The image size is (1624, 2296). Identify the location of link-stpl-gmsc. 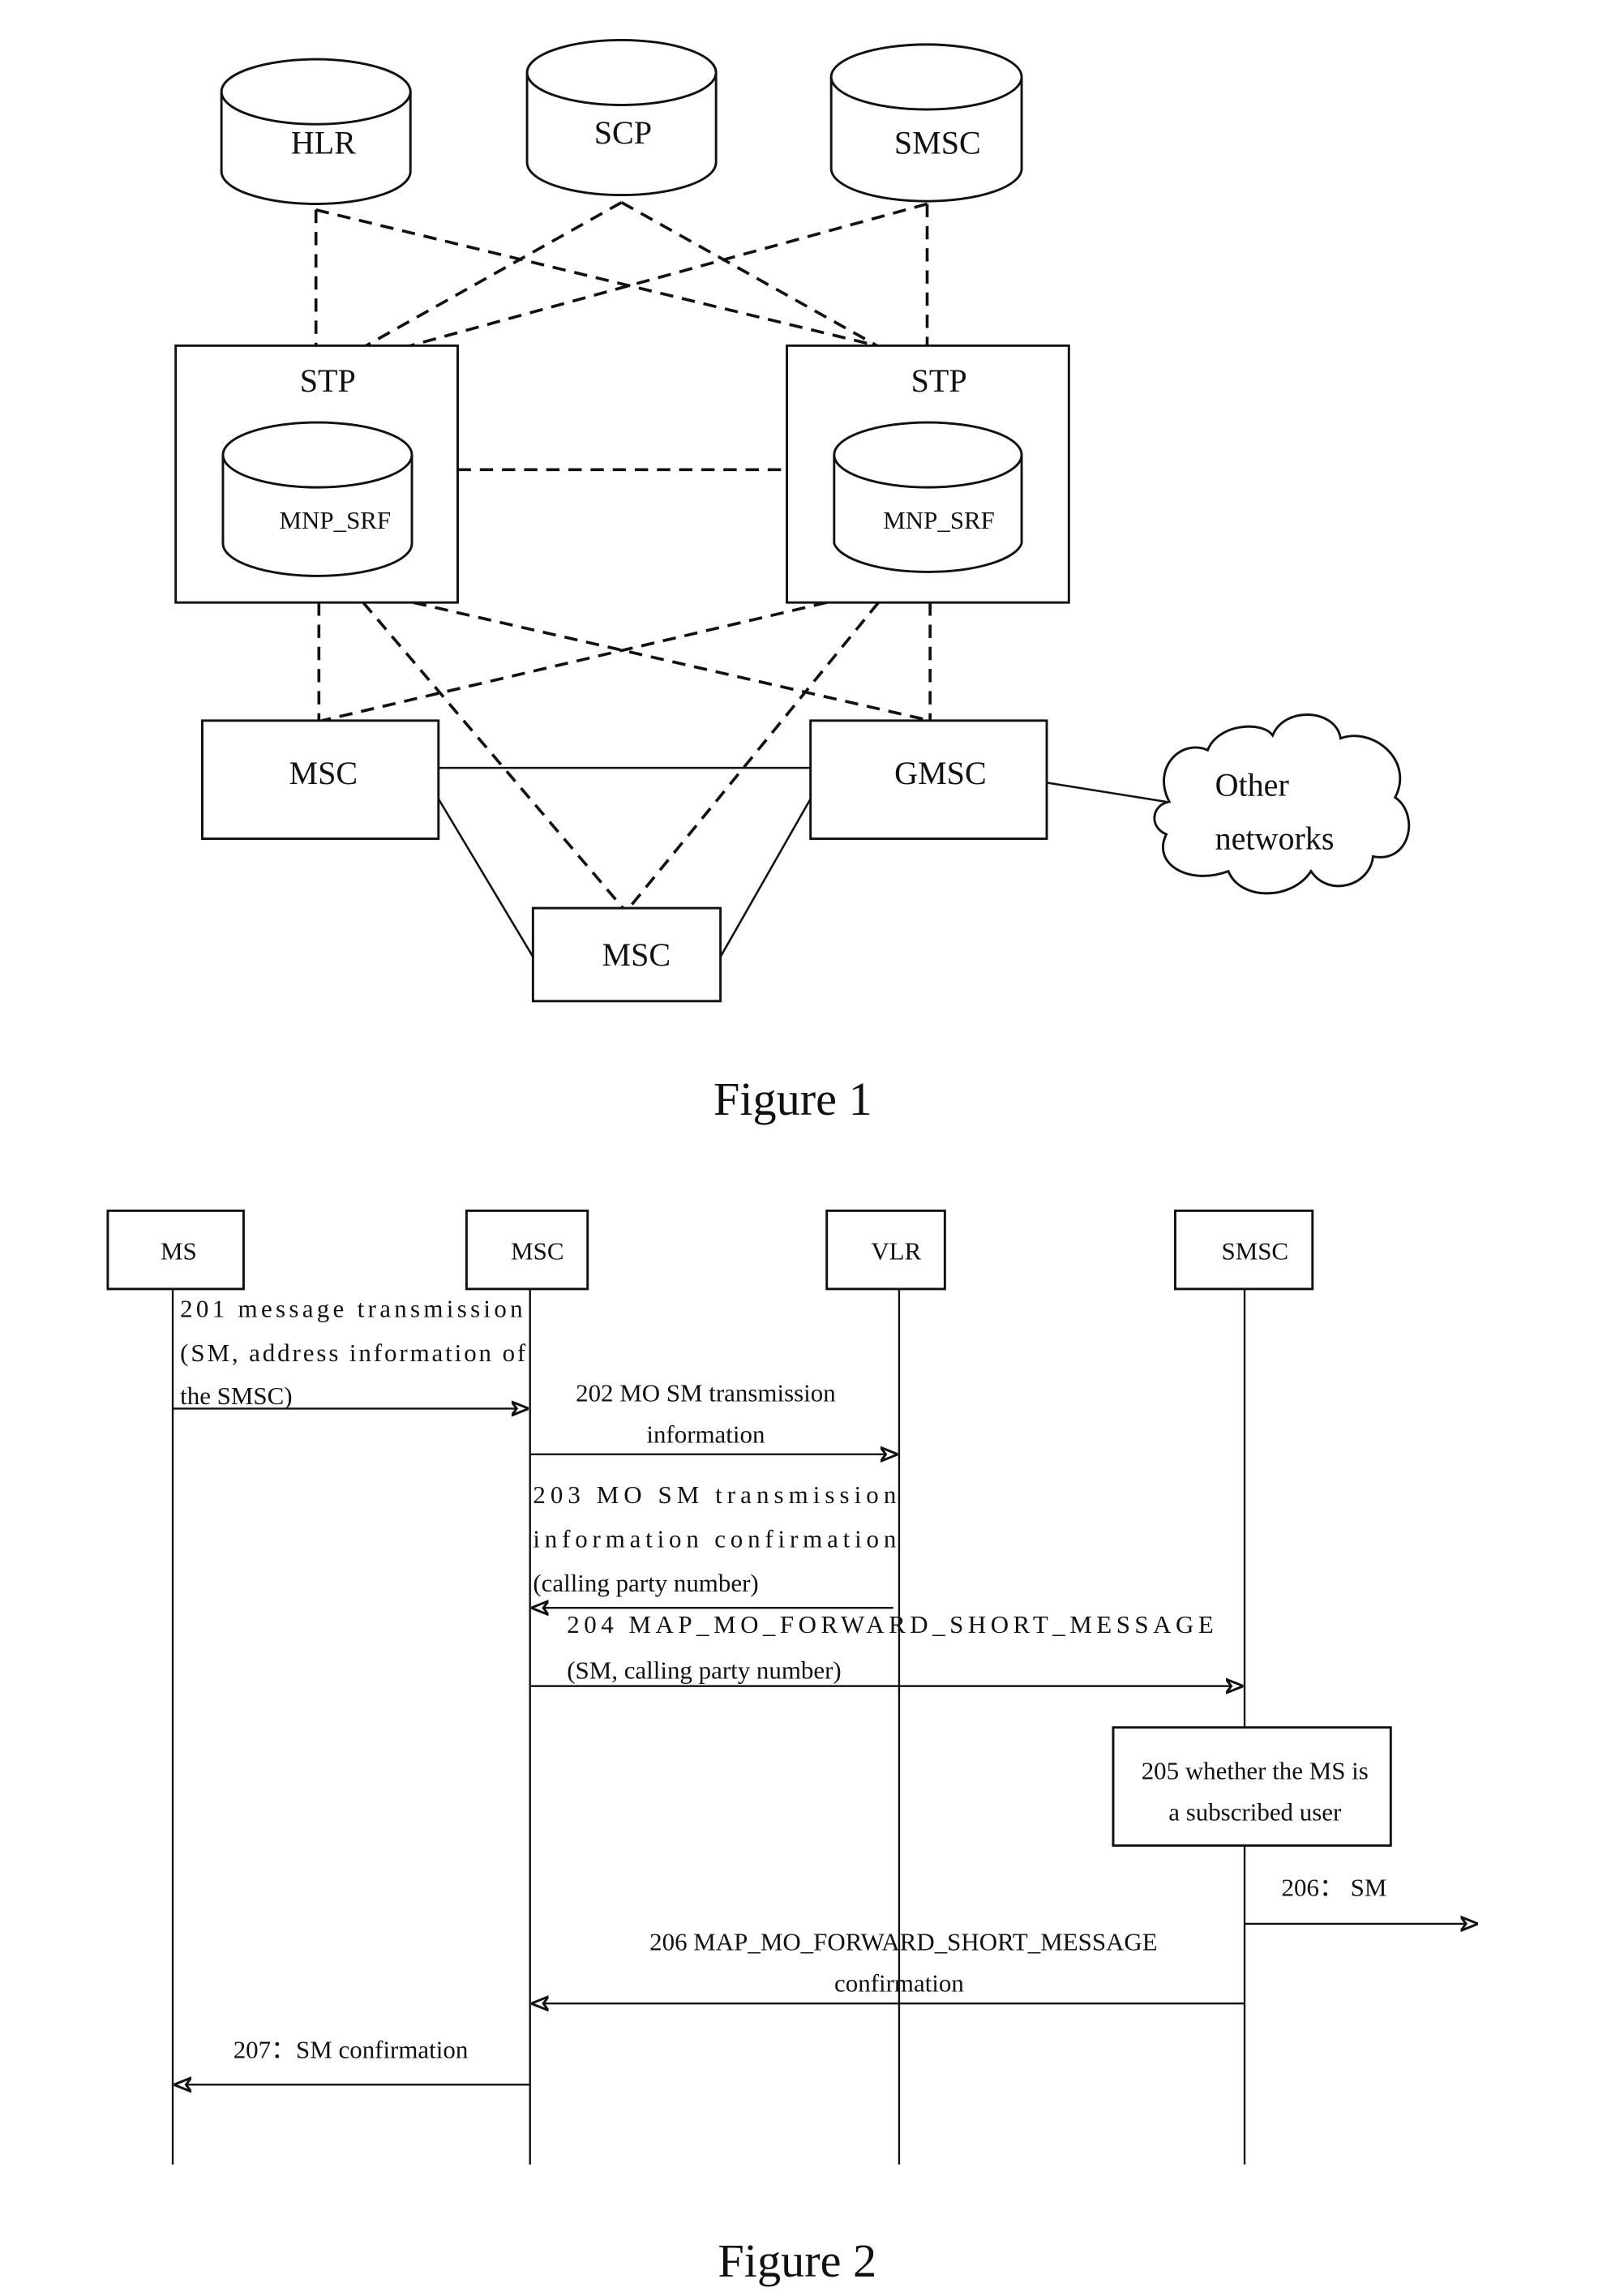
(672, 662).